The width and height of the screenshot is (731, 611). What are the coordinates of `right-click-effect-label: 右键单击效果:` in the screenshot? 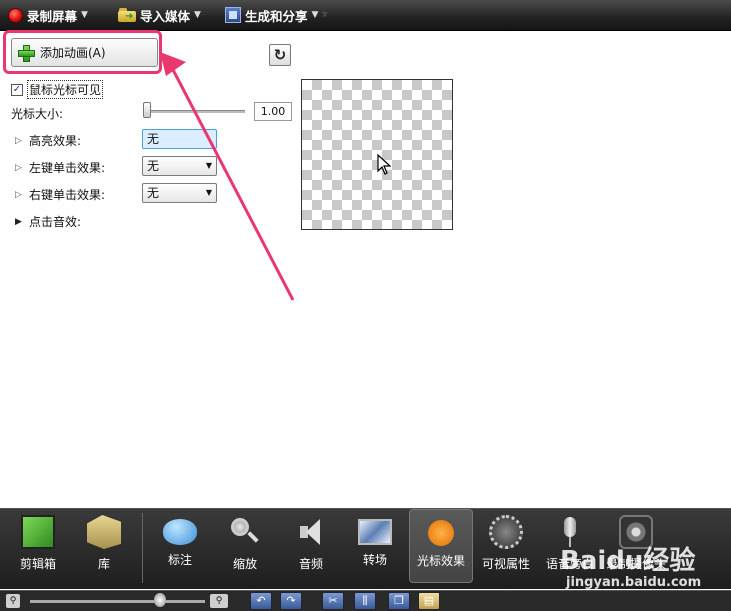 It's located at (67, 195).